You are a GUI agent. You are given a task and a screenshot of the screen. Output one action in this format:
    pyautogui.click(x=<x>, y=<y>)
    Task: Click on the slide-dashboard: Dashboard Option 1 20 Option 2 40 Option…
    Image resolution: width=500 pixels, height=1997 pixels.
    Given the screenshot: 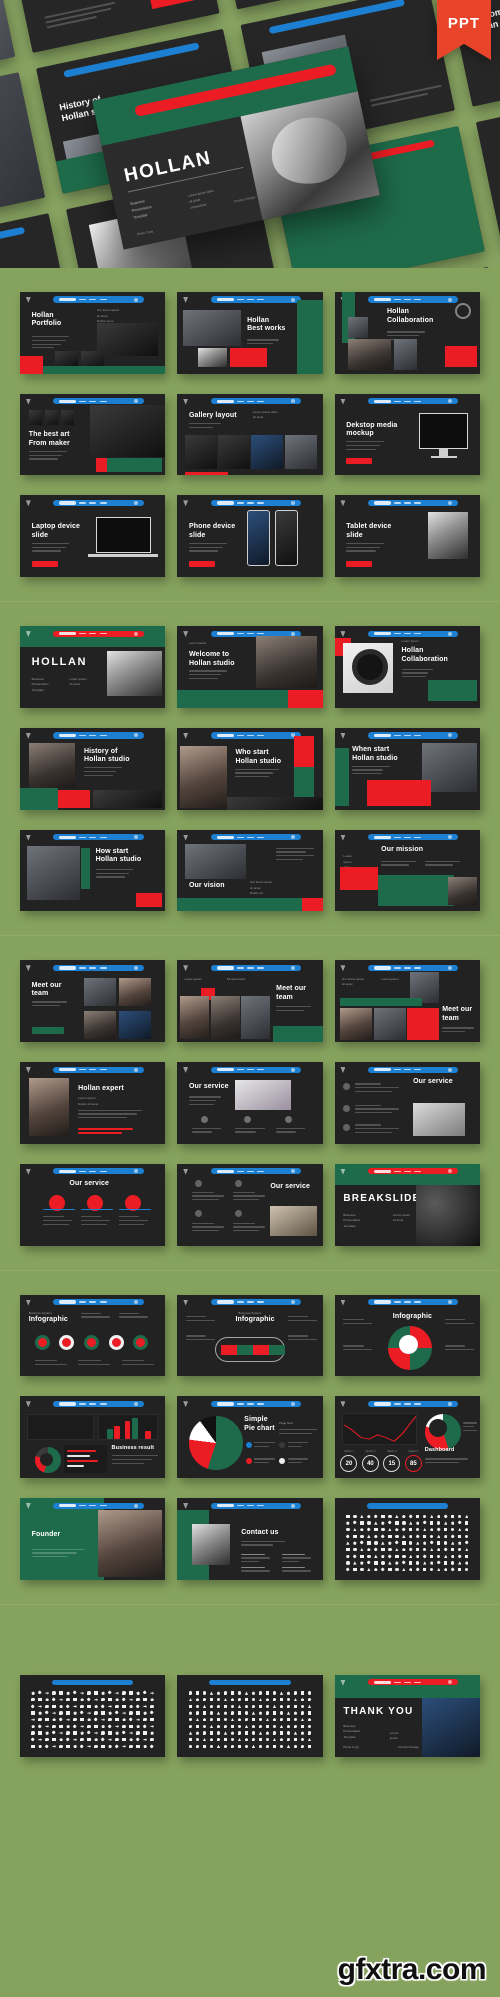 What is the action you would take?
    pyautogui.click(x=407, y=1437)
    